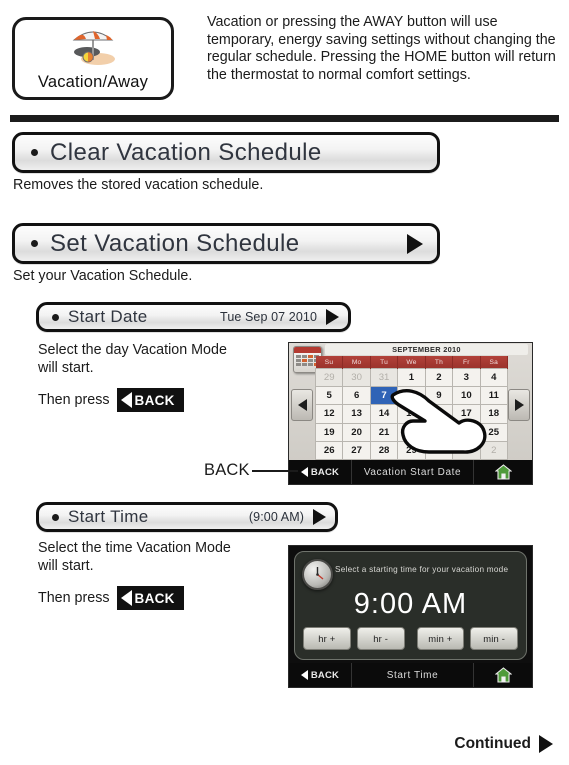 The width and height of the screenshot is (569, 765). What do you see at coordinates (108, 316) in the screenshot?
I see `start-date-label: Start Date` at bounding box center [108, 316].